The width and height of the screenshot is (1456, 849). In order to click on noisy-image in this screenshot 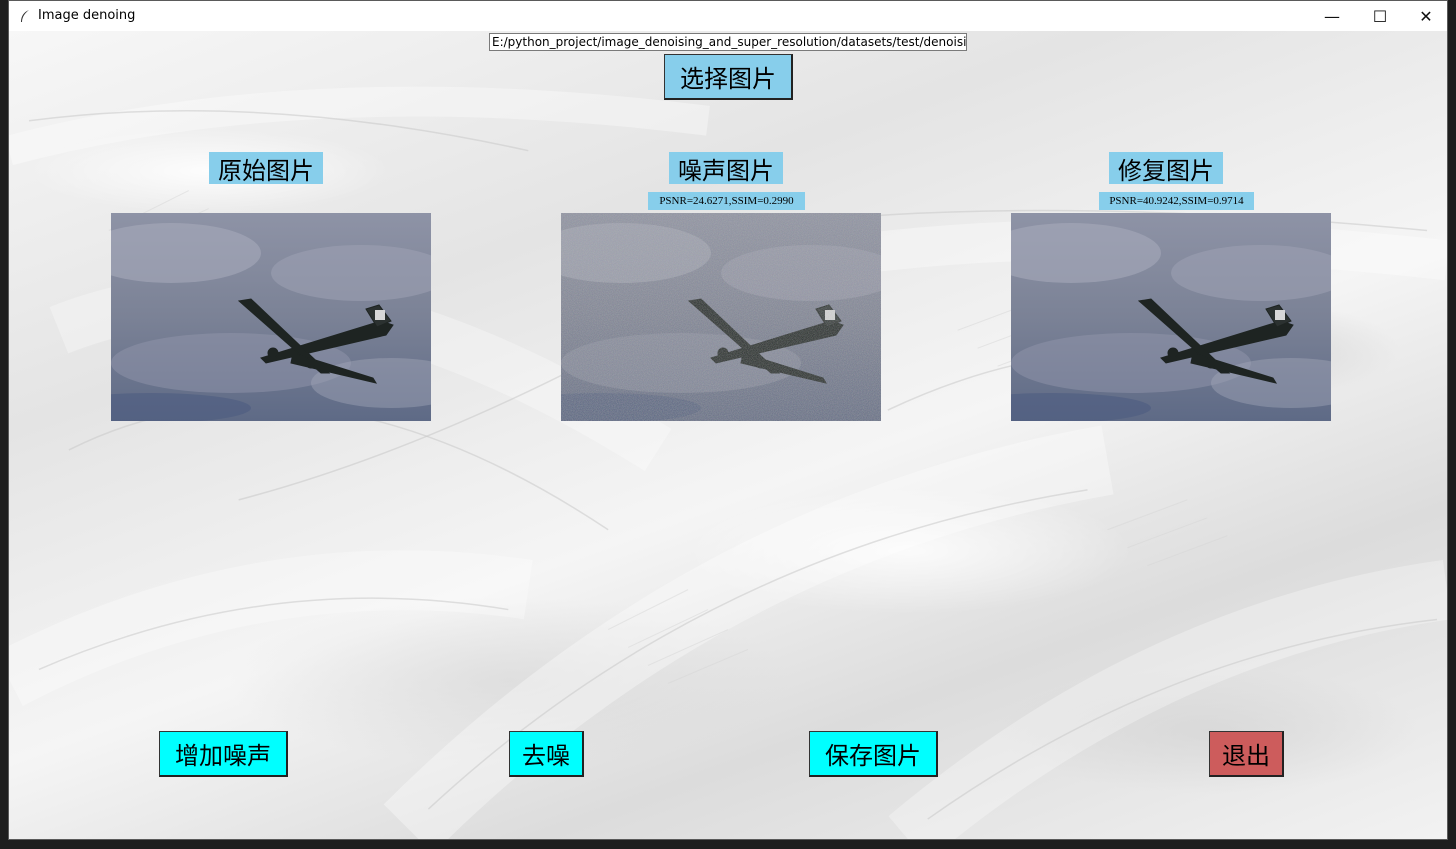, I will do `click(721, 317)`.